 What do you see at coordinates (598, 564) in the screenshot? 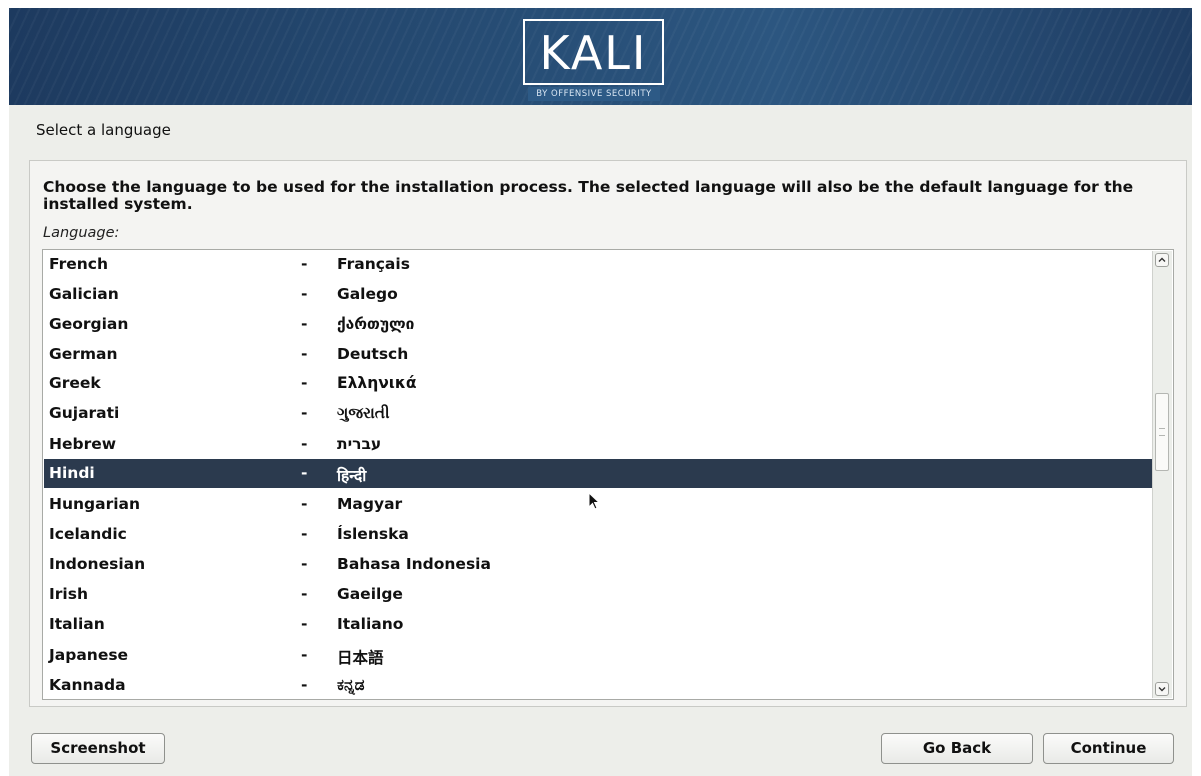
I see `language-row-indonesian: Indonesian - Bahasa Indonesia` at bounding box center [598, 564].